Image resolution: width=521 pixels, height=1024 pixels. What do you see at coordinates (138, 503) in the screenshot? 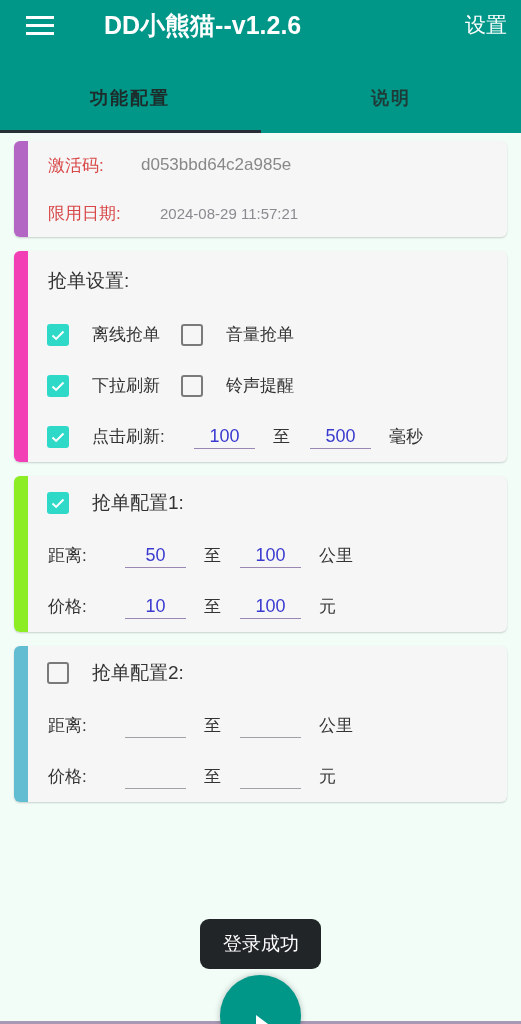
I see `card-title: 抢单配置1:` at bounding box center [138, 503].